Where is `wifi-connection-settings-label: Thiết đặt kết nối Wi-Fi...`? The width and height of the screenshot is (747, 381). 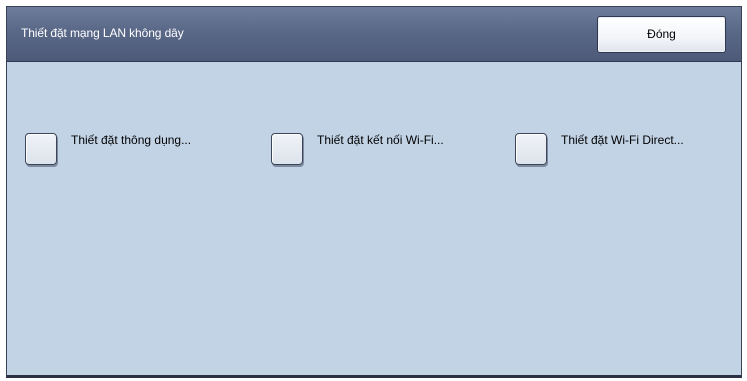 wifi-connection-settings-label: Thiết đặt kết nối Wi-Fi... is located at coordinates (380, 140).